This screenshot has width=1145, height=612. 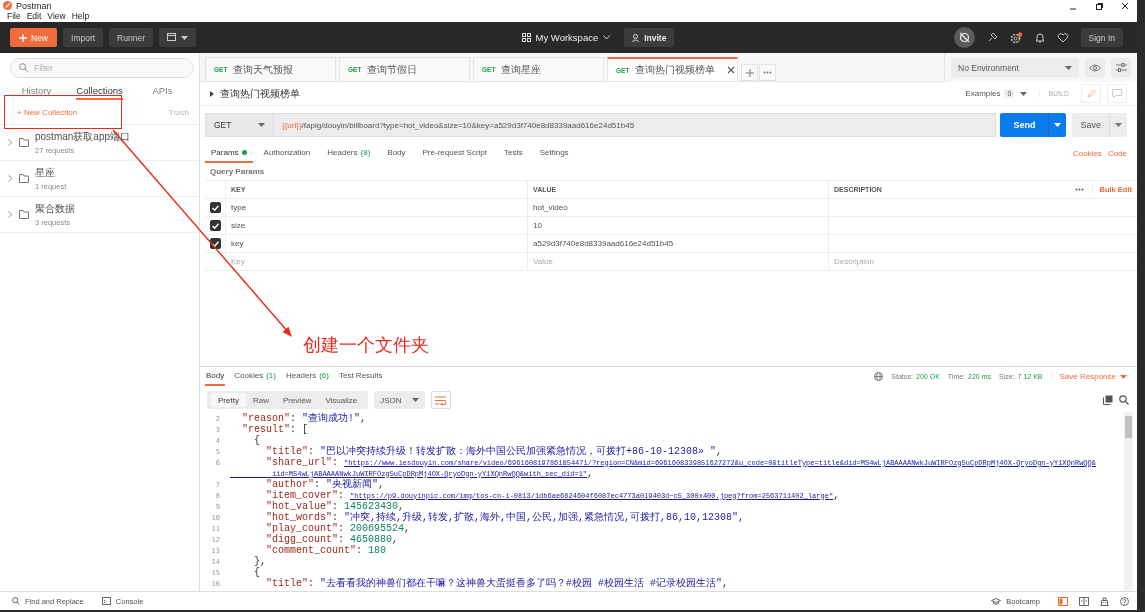 What do you see at coordinates (1128, 501) in the screenshot?
I see `scrollbar` at bounding box center [1128, 501].